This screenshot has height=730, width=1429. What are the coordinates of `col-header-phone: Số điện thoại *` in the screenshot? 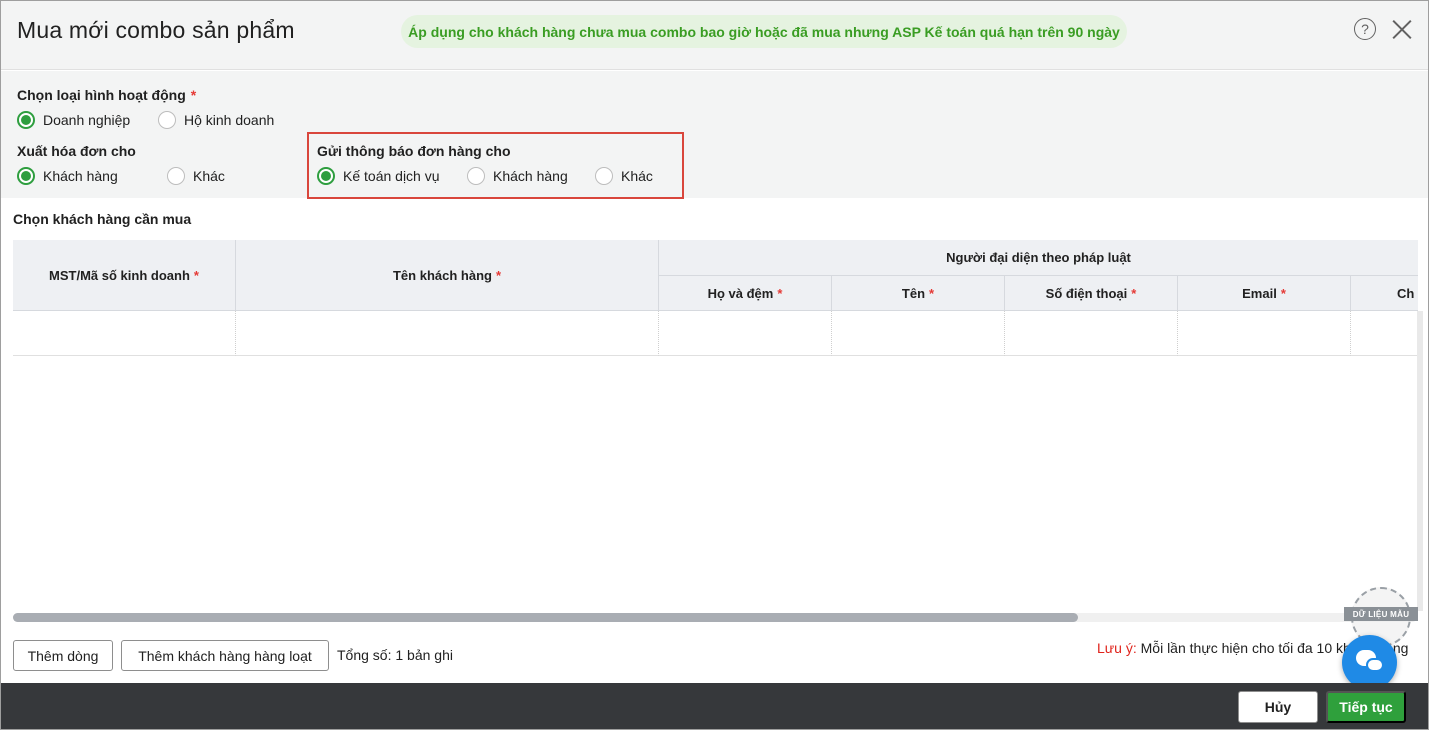 It's located at (1091, 293).